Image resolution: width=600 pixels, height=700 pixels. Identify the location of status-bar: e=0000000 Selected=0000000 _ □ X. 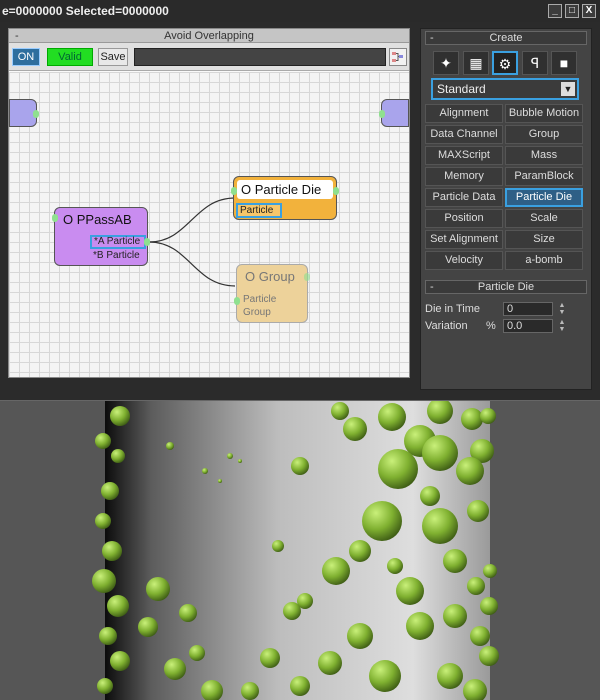
(300, 11).